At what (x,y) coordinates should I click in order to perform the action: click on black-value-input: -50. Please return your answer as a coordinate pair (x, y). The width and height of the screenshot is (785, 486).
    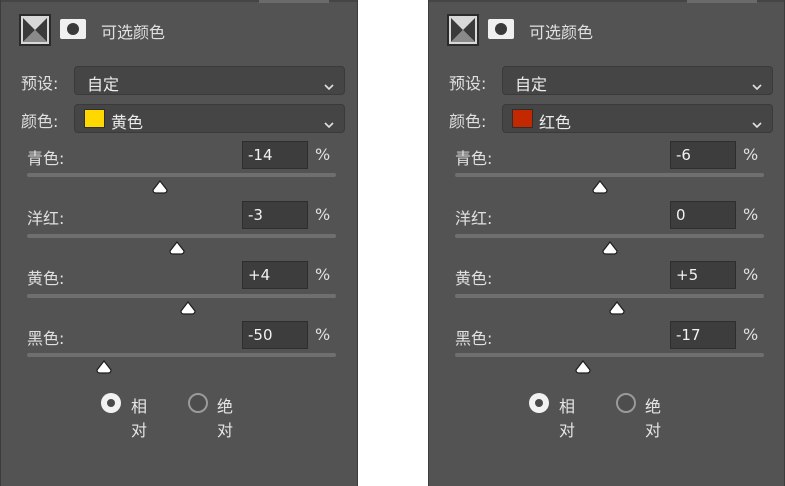
    Looking at the image, I should click on (275, 335).